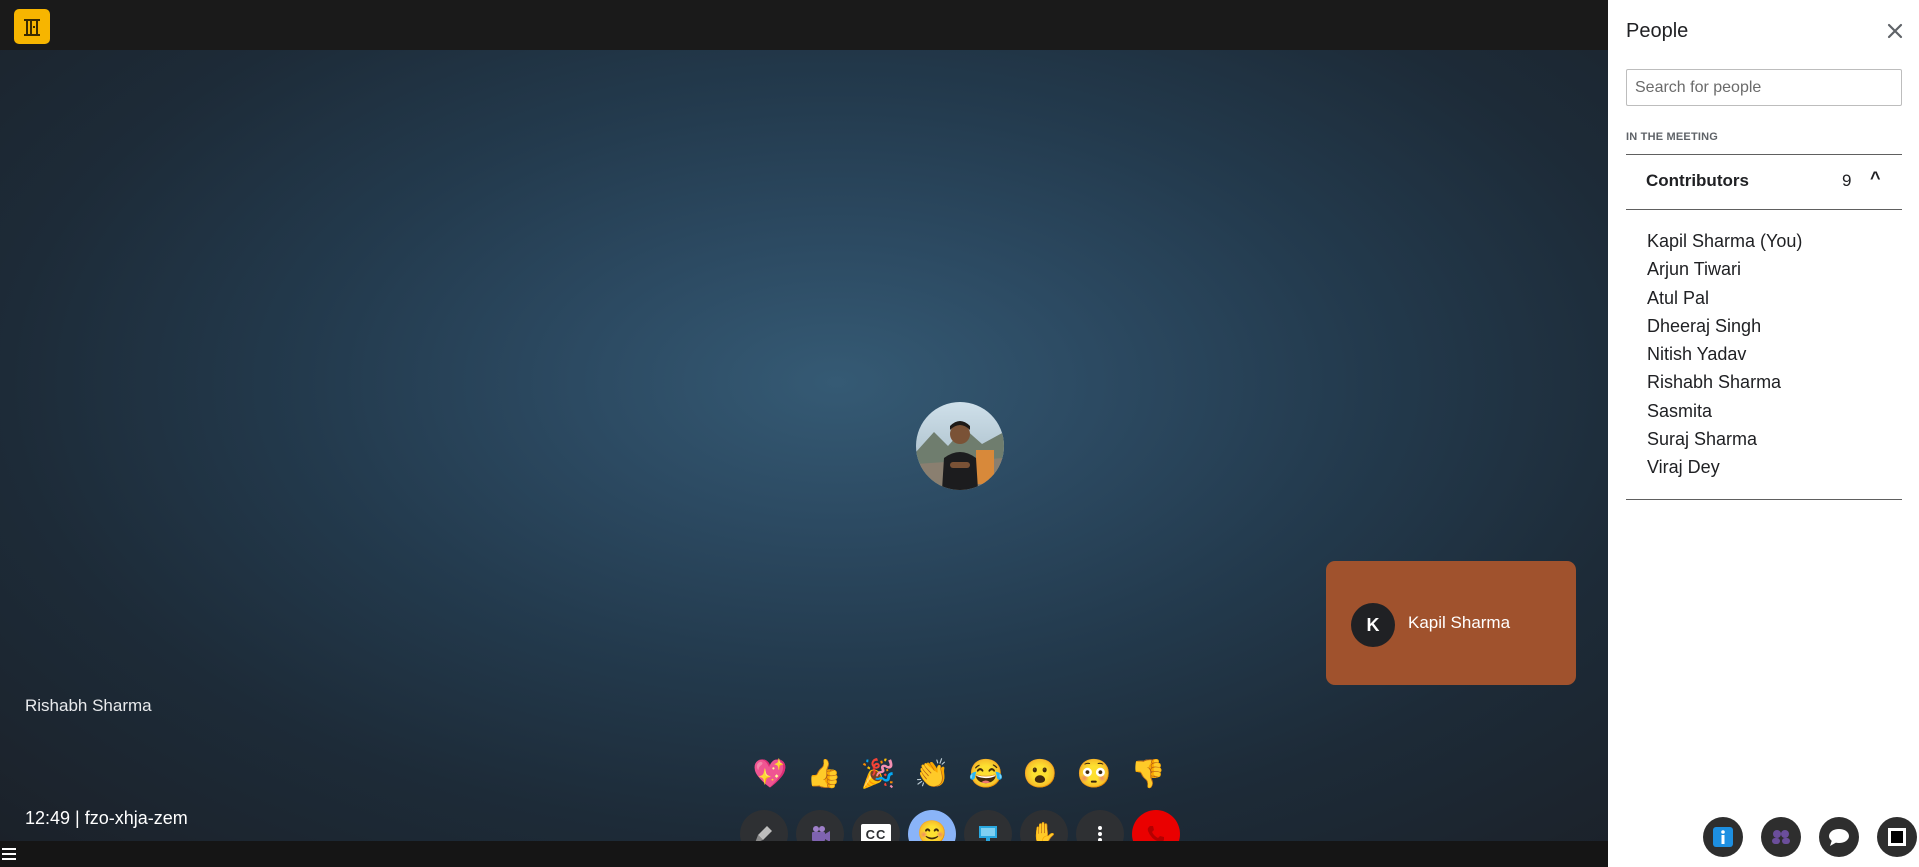  Describe the element at coordinates (9, 854) in the screenshot. I see `menu-icon` at that location.